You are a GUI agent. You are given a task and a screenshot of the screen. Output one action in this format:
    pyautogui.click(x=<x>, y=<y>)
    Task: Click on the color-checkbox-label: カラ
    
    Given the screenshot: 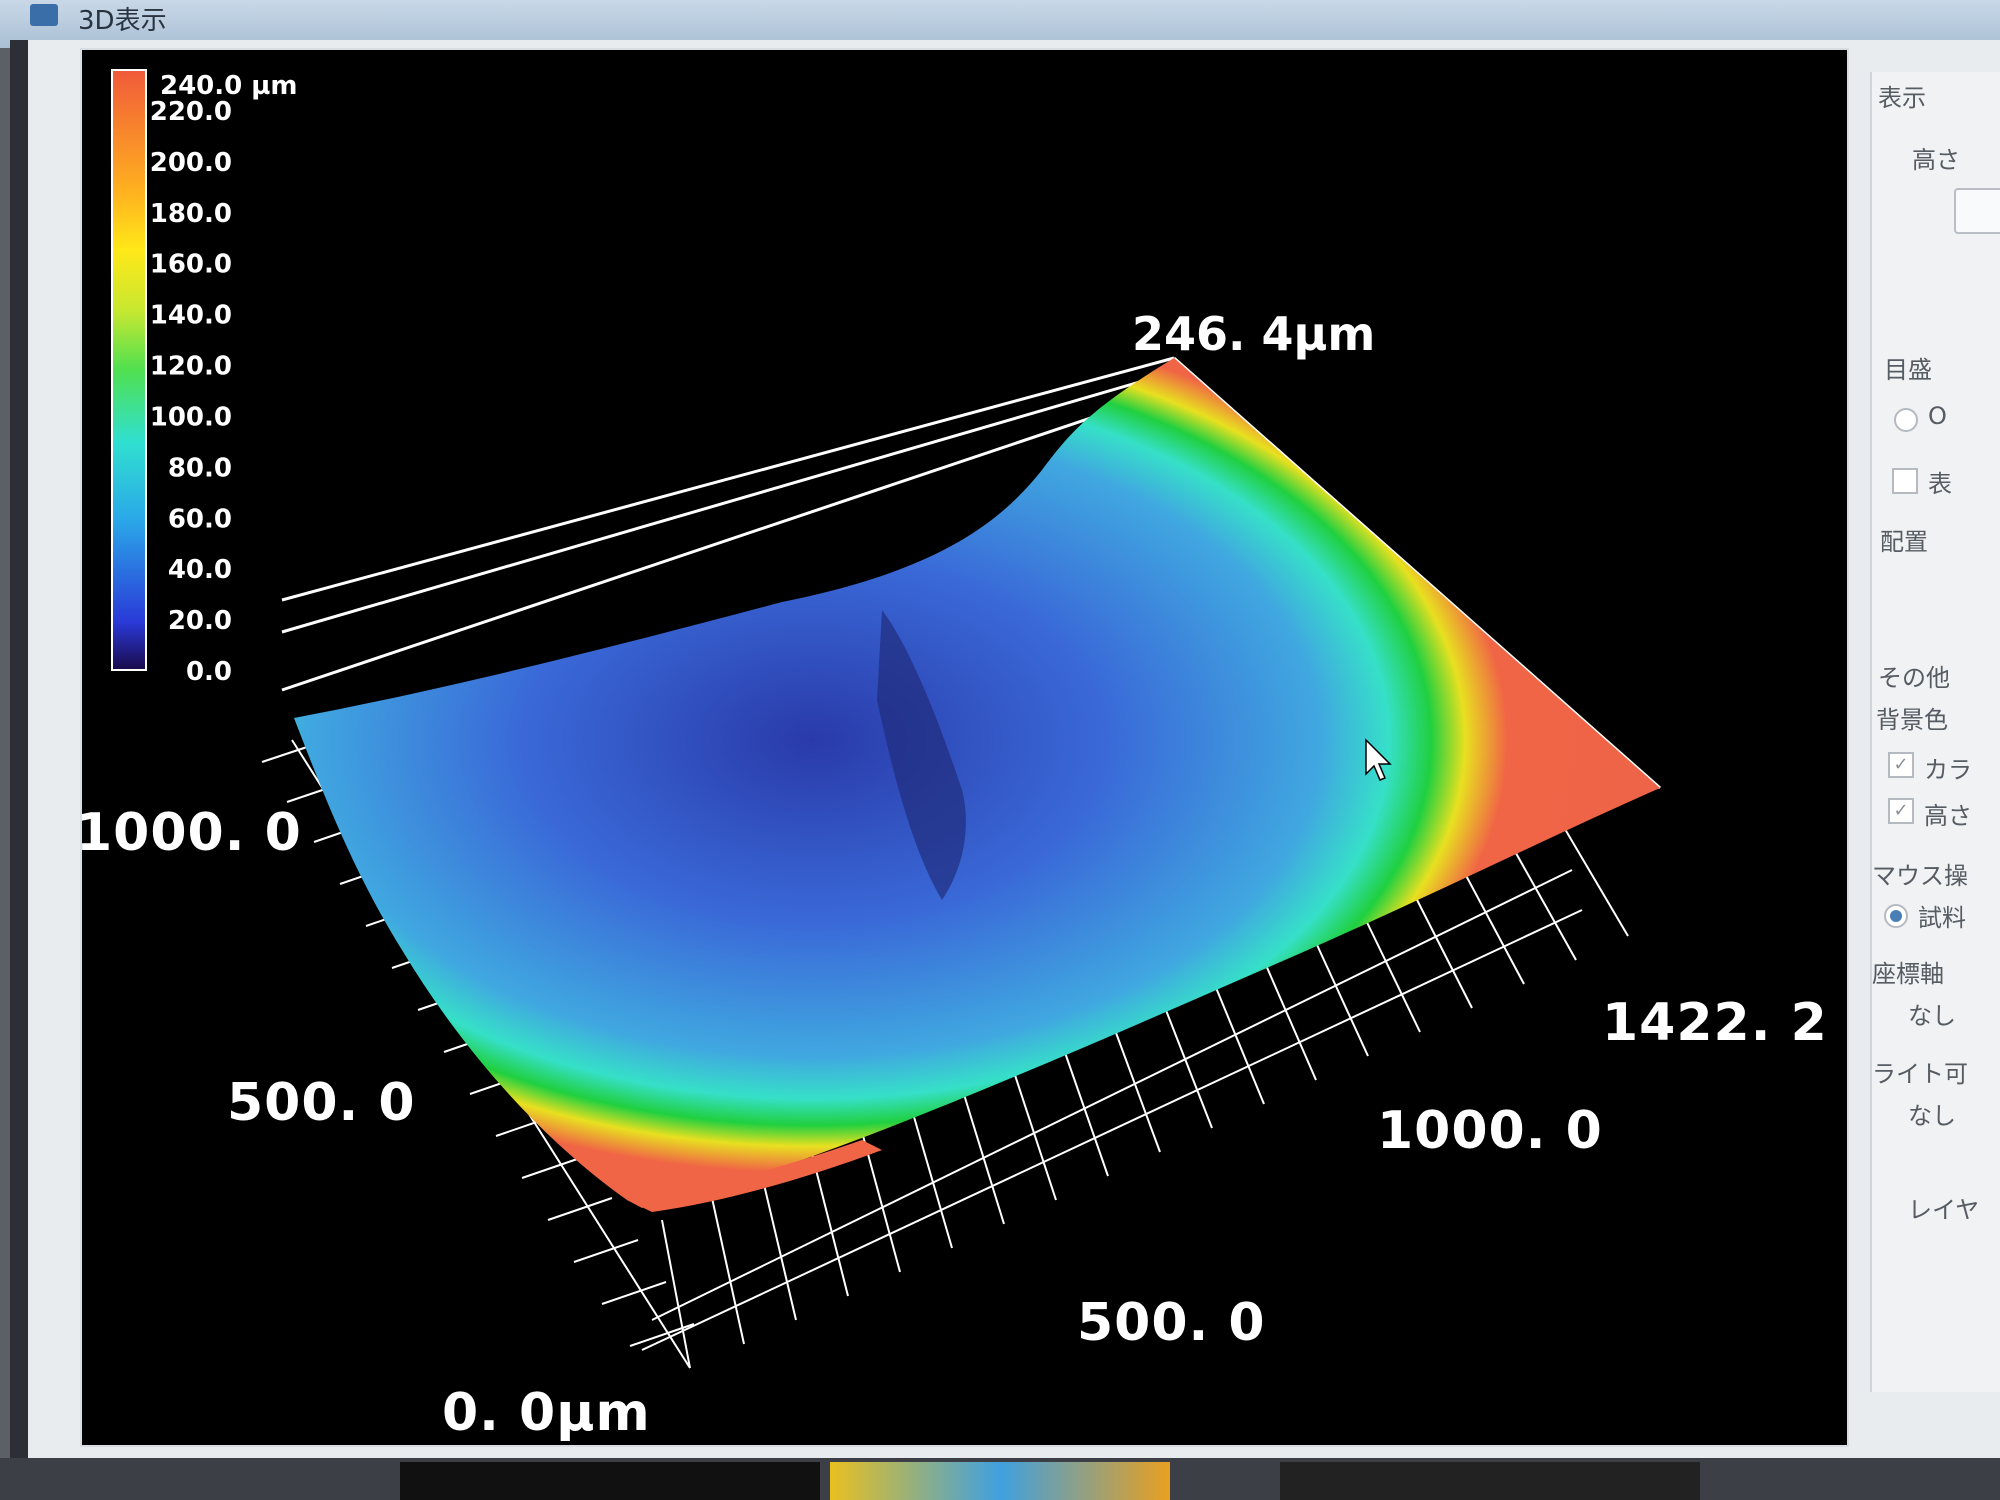 What is the action you would take?
    pyautogui.click(x=1948, y=770)
    